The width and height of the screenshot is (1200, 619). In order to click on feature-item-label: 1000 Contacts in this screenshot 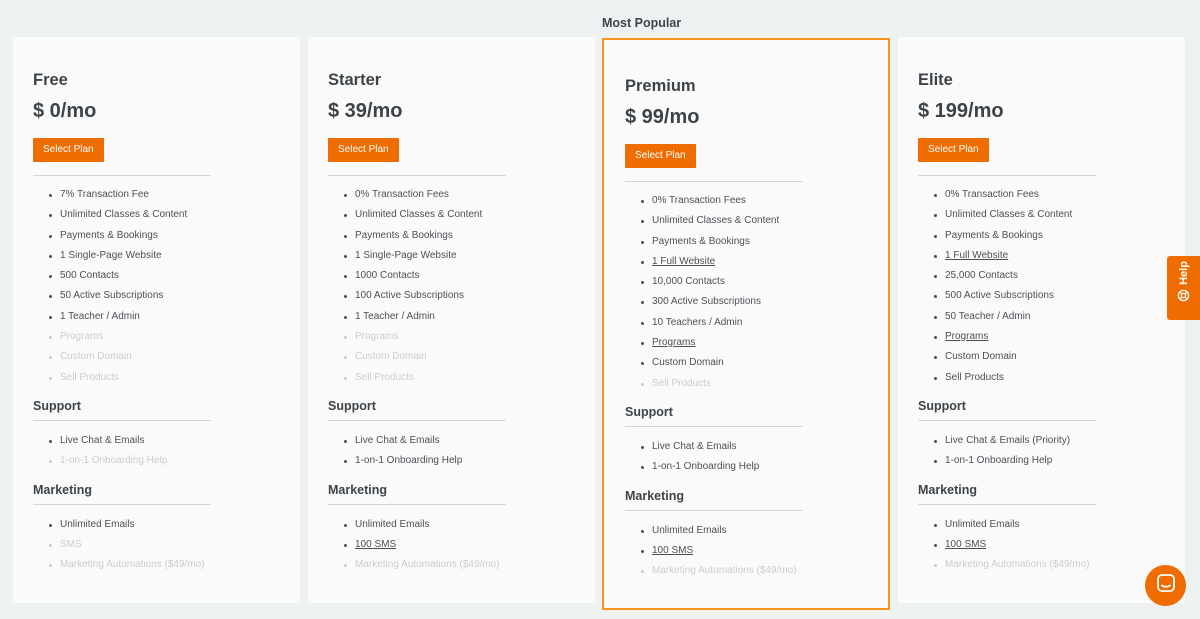, I will do `click(387, 276)`.